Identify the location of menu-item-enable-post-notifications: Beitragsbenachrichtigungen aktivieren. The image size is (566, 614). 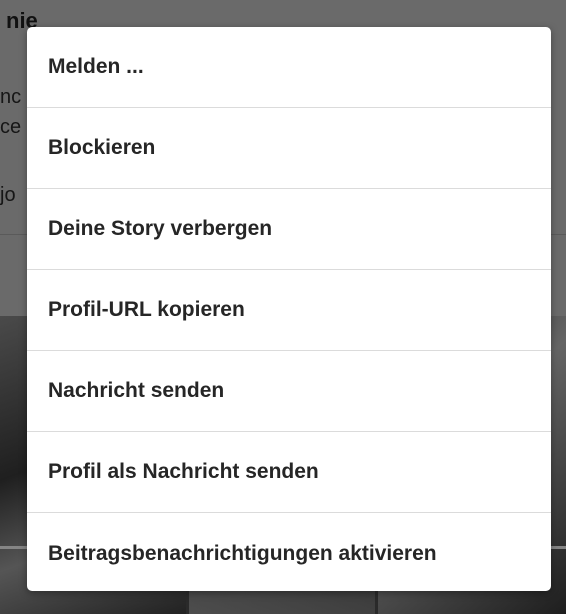
(289, 552).